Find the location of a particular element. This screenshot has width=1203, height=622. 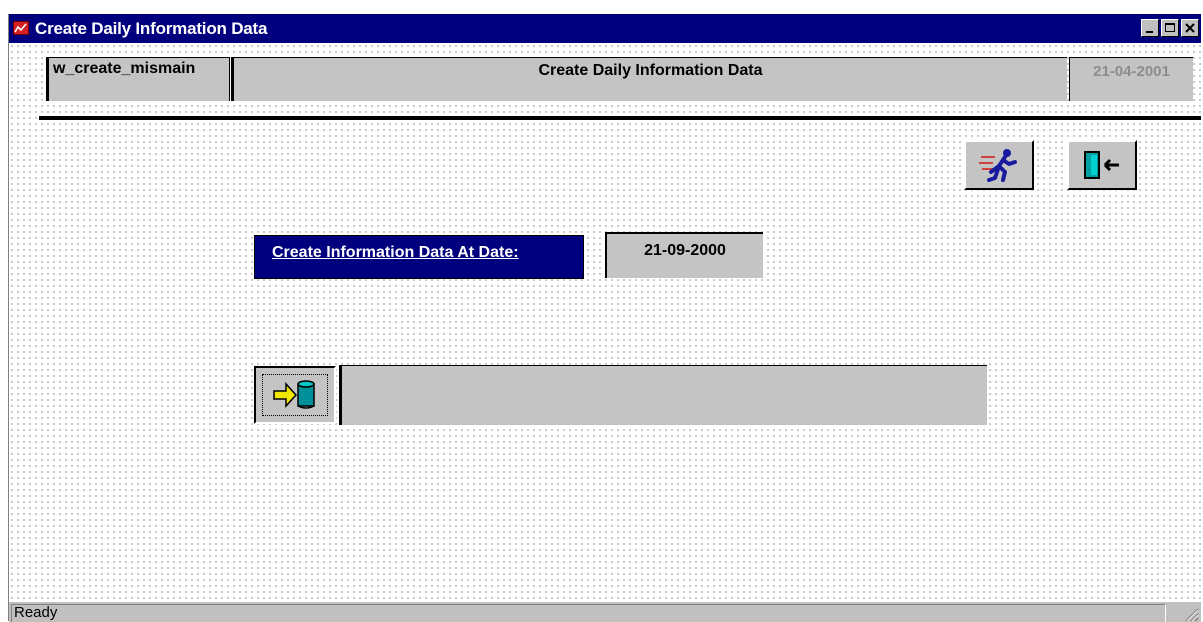

maximize-button is located at coordinates (1170, 28).